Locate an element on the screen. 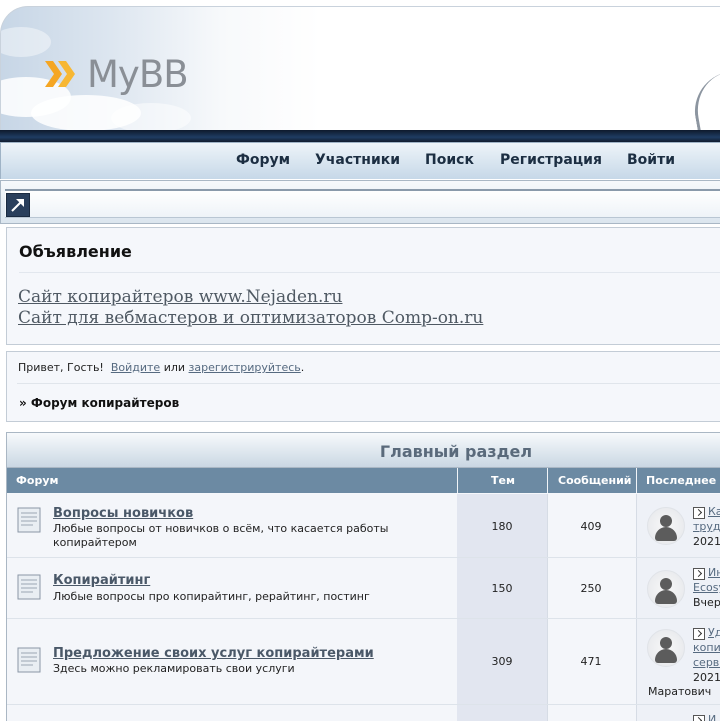 Image resolution: width=720 pixels, height=721 pixels. toolbar-panel is located at coordinates (360, 202).